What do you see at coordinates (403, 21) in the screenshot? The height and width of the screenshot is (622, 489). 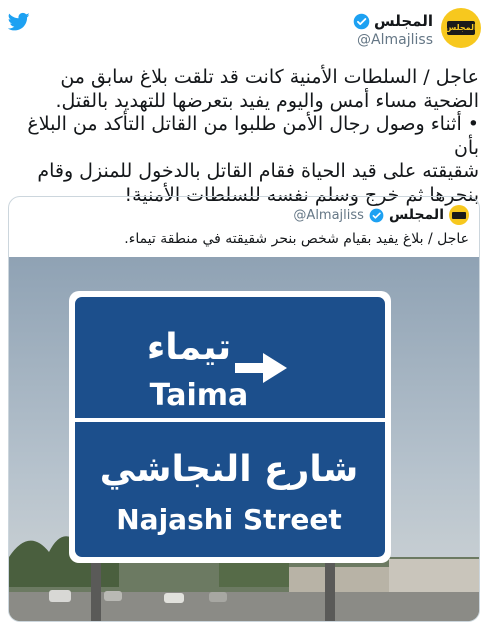 I see `author-name: المجلس` at bounding box center [403, 21].